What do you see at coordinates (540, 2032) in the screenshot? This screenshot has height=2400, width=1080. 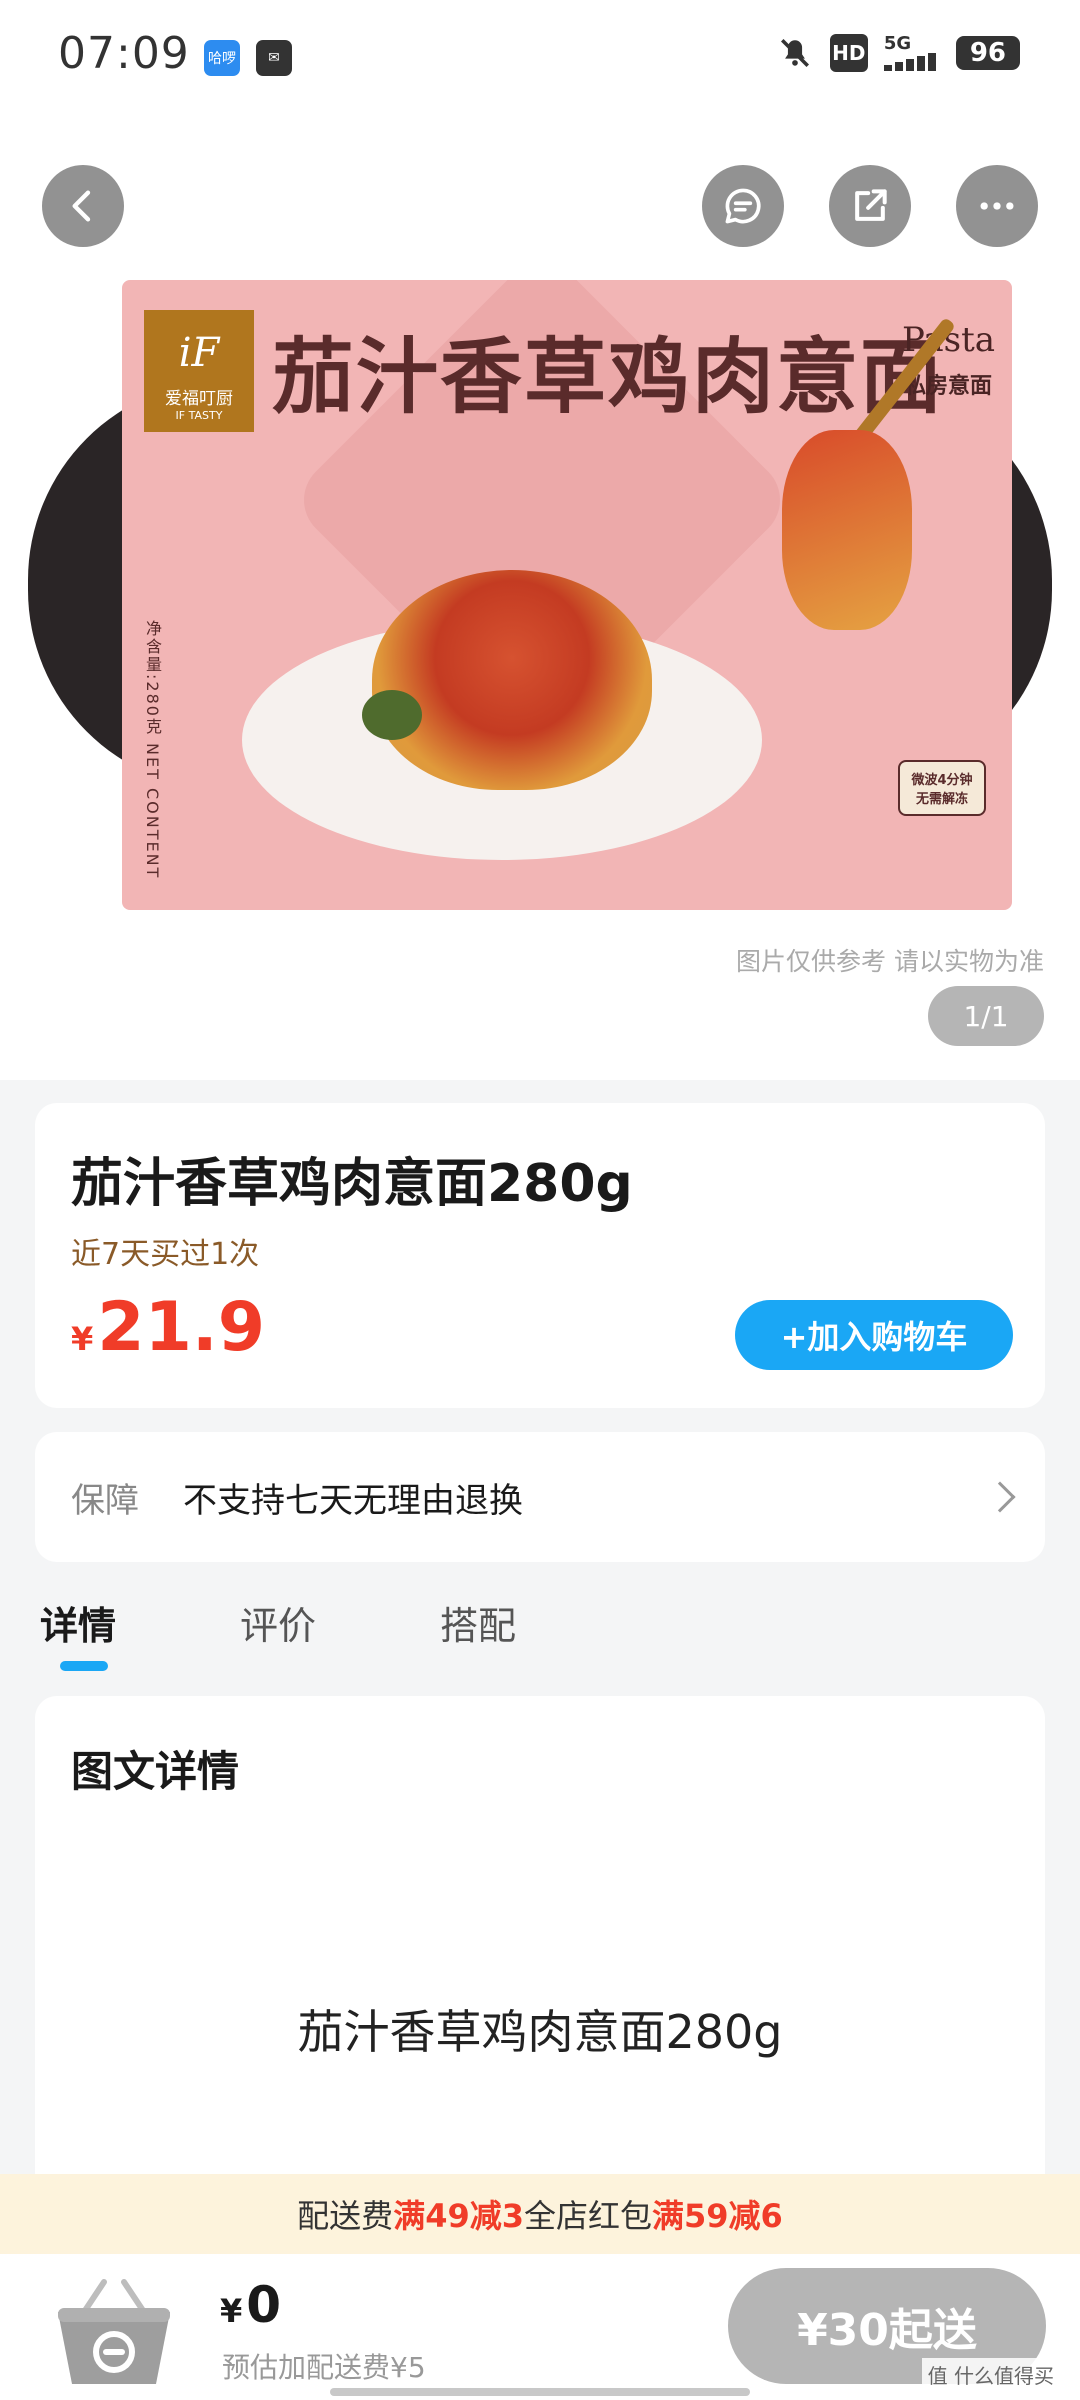 I see `detail-text: 茄汁香草鸡肉意面280g` at bounding box center [540, 2032].